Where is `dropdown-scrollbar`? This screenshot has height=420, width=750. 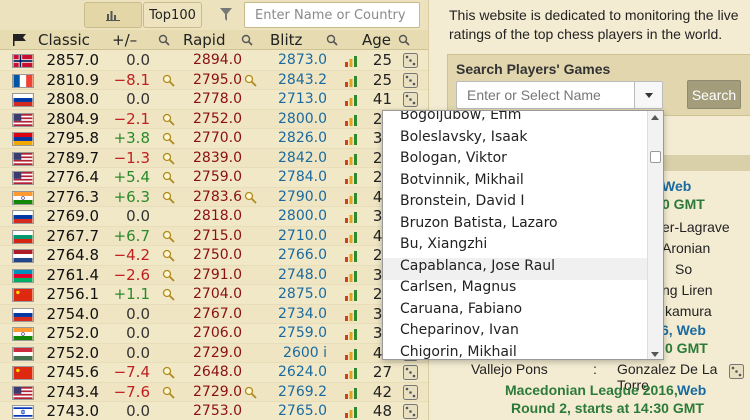 dropdown-scrollbar is located at coordinates (655, 235).